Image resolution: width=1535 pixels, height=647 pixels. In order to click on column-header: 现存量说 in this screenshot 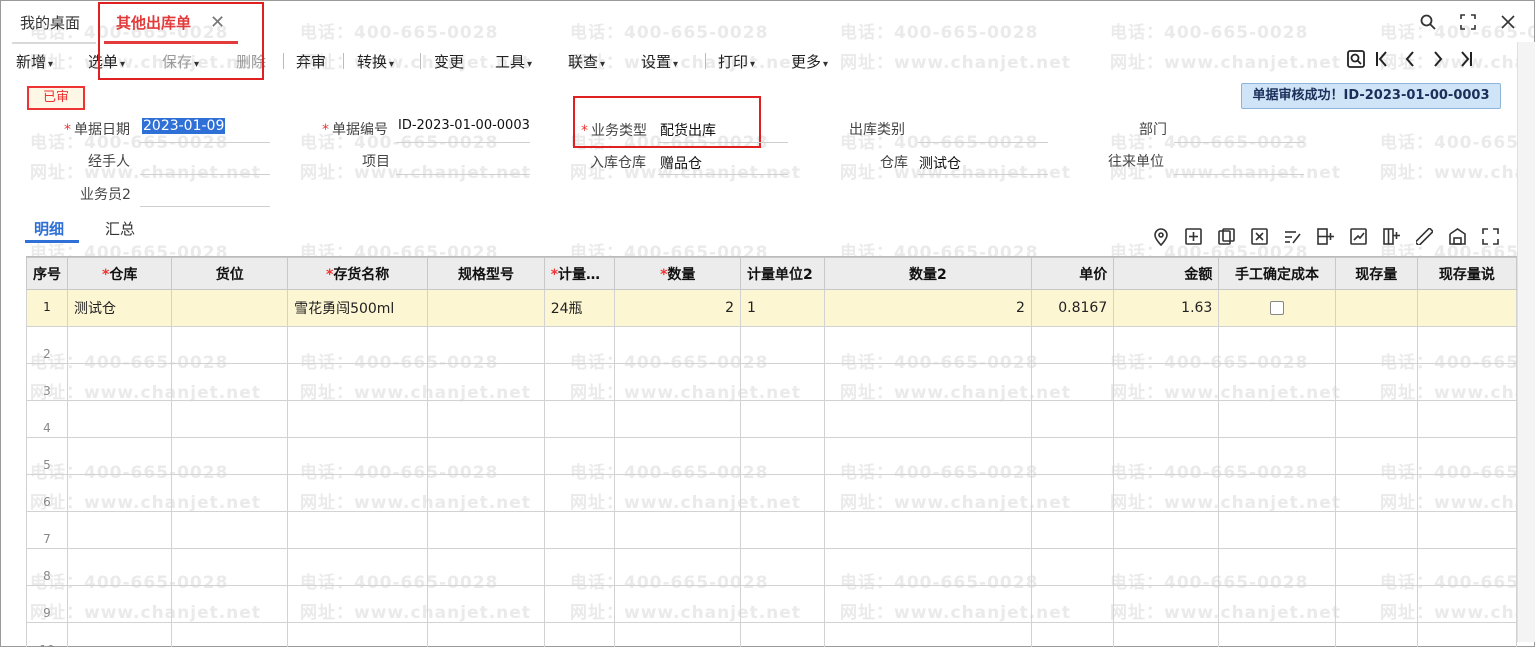, I will do `click(1466, 273)`.